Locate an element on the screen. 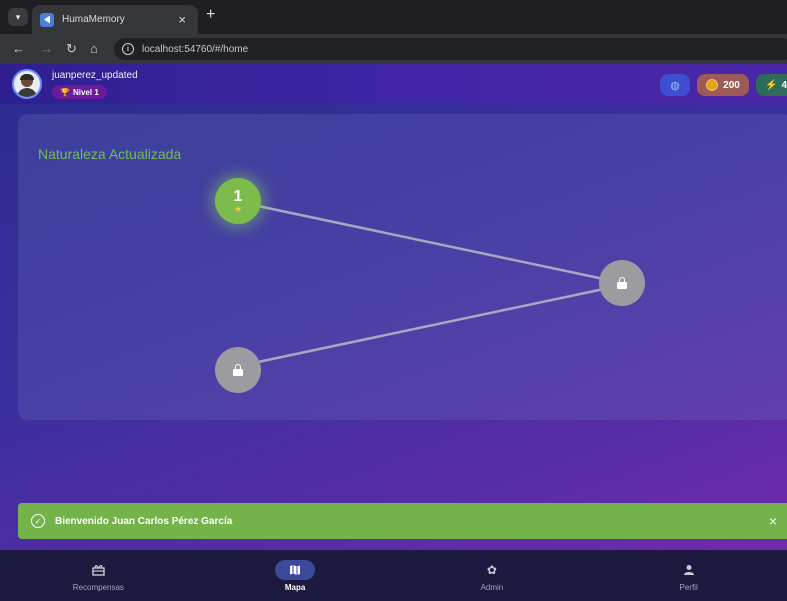  lightning-icon: ⚡ is located at coordinates (771, 85).